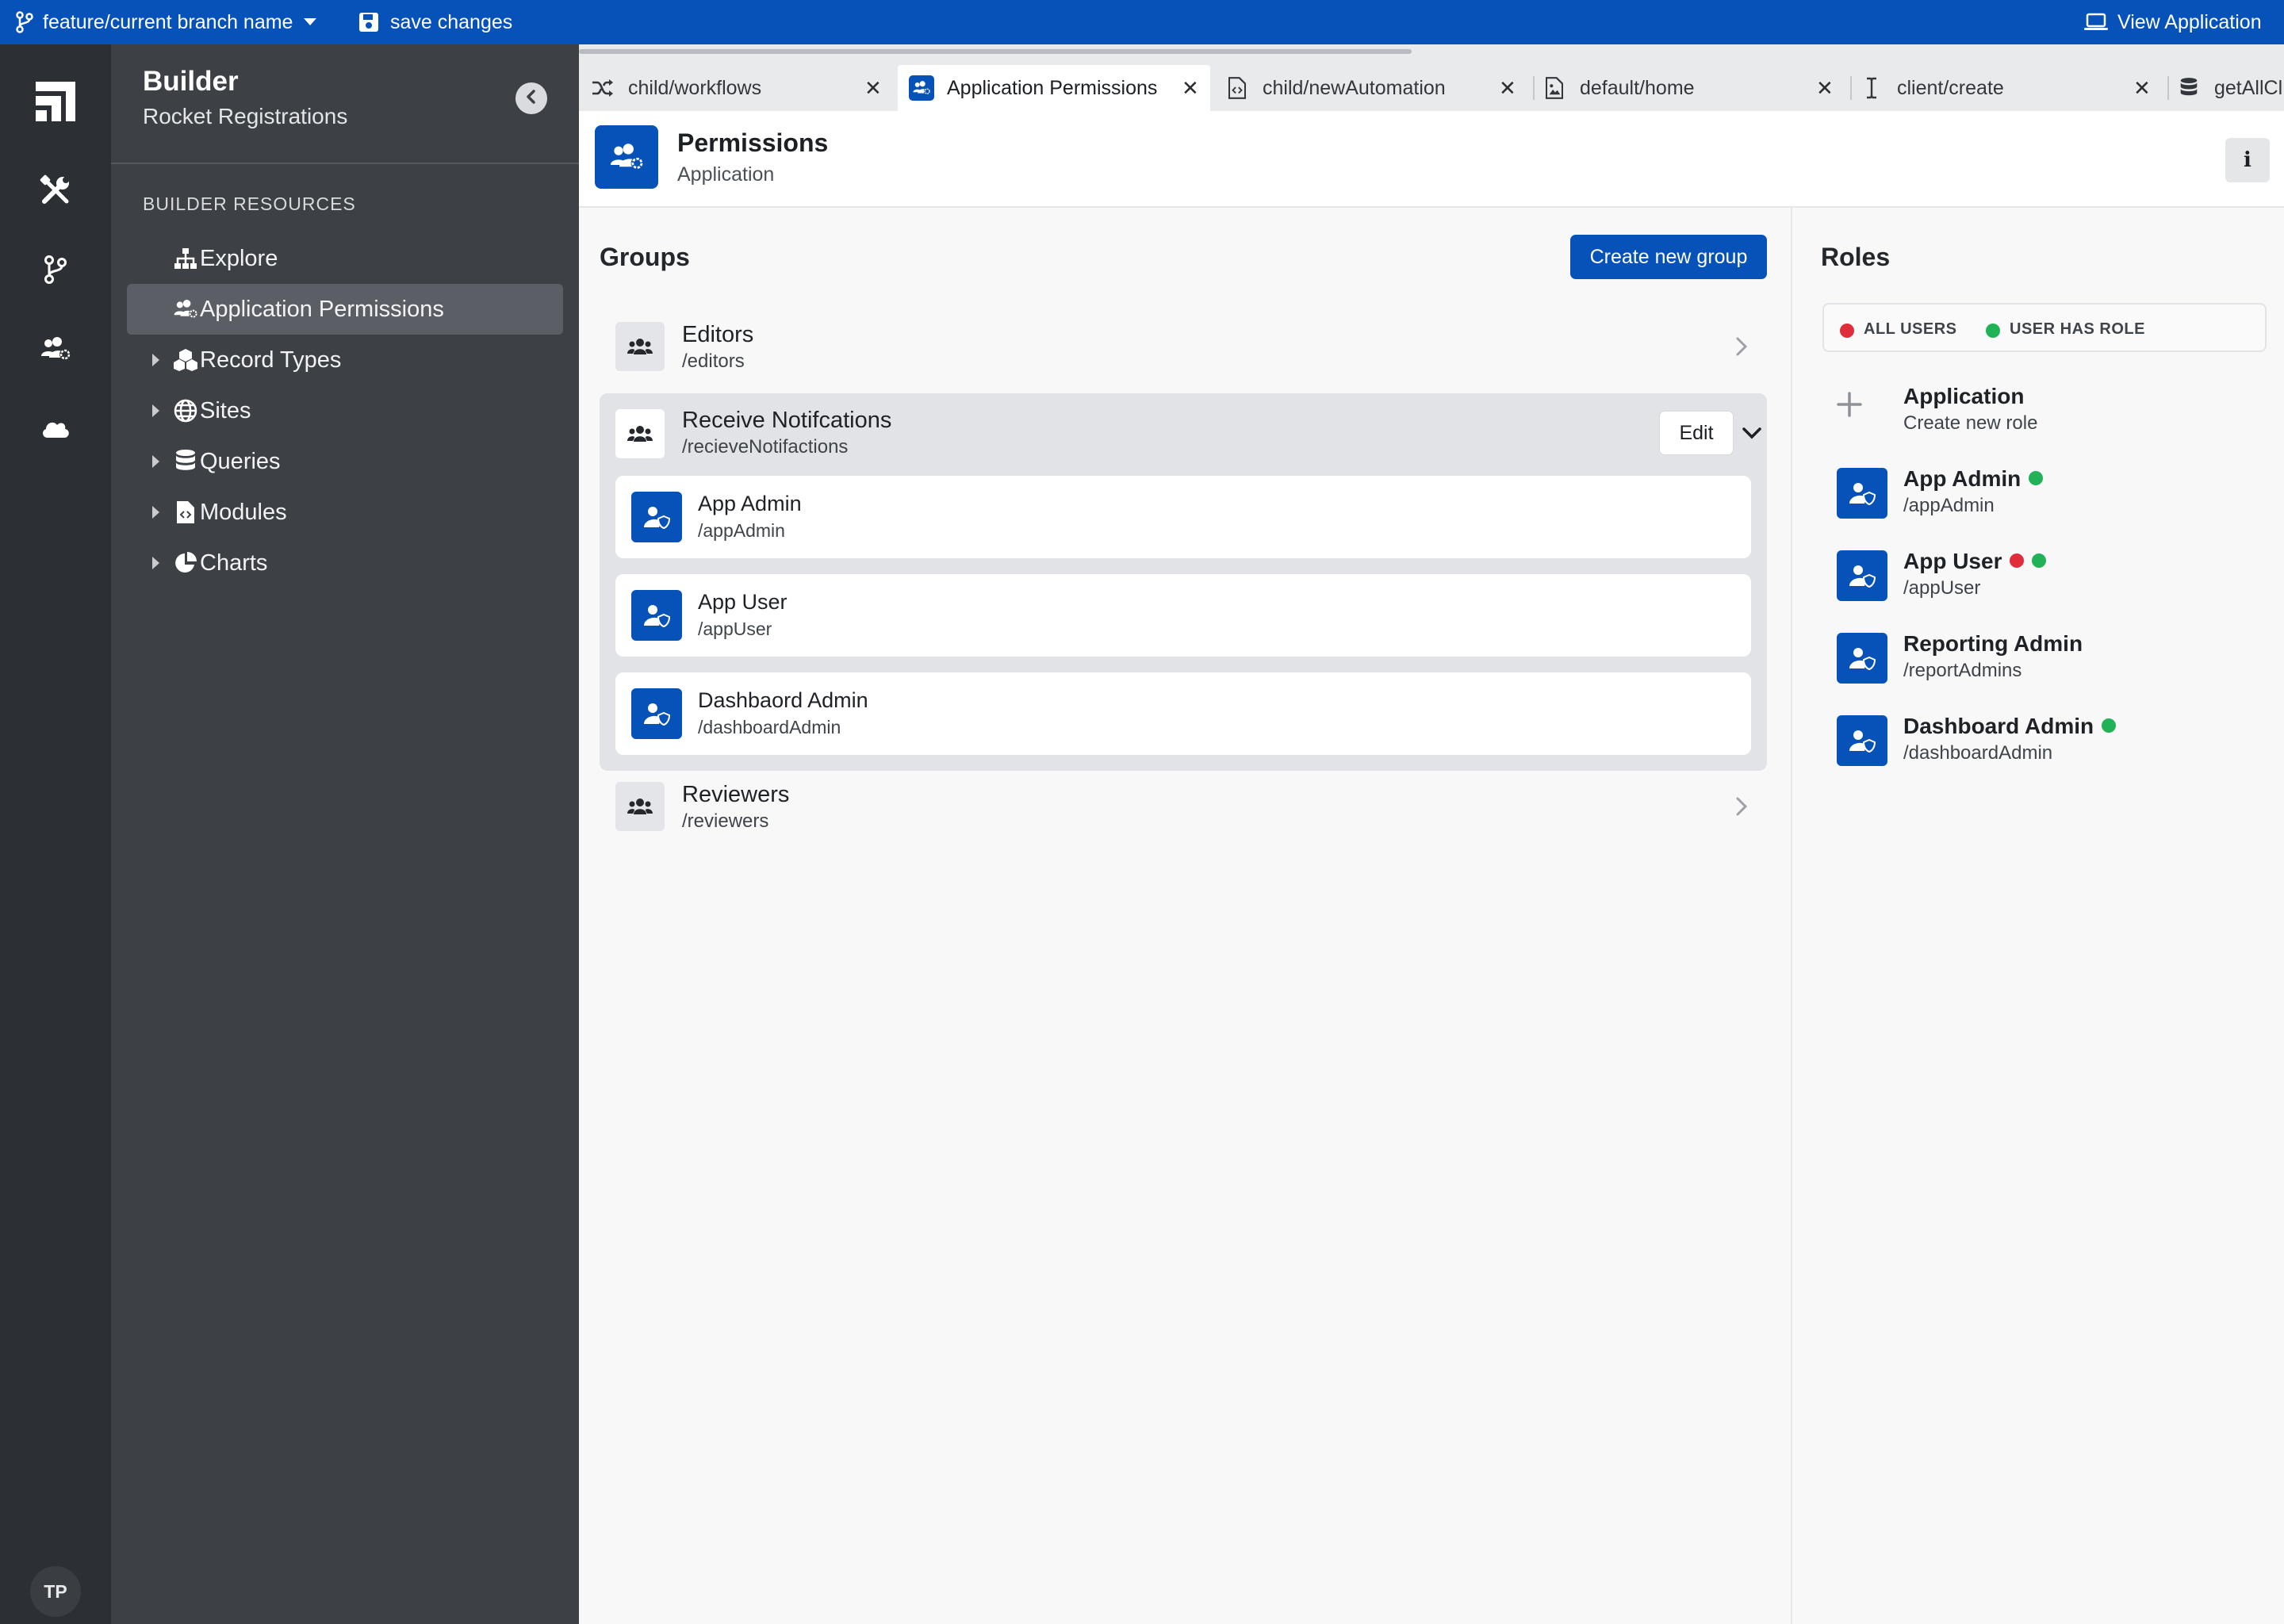 The height and width of the screenshot is (1624, 2284). What do you see at coordinates (1431, 159) in the screenshot?
I see `page-header: Permissions Application i` at bounding box center [1431, 159].